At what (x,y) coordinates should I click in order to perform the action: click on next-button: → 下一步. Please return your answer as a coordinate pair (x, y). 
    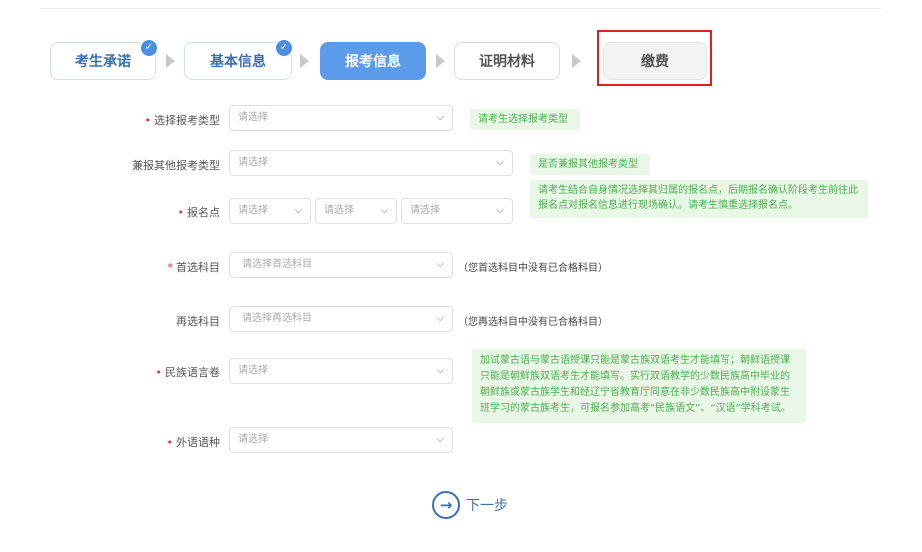
    Looking at the image, I should click on (470, 505).